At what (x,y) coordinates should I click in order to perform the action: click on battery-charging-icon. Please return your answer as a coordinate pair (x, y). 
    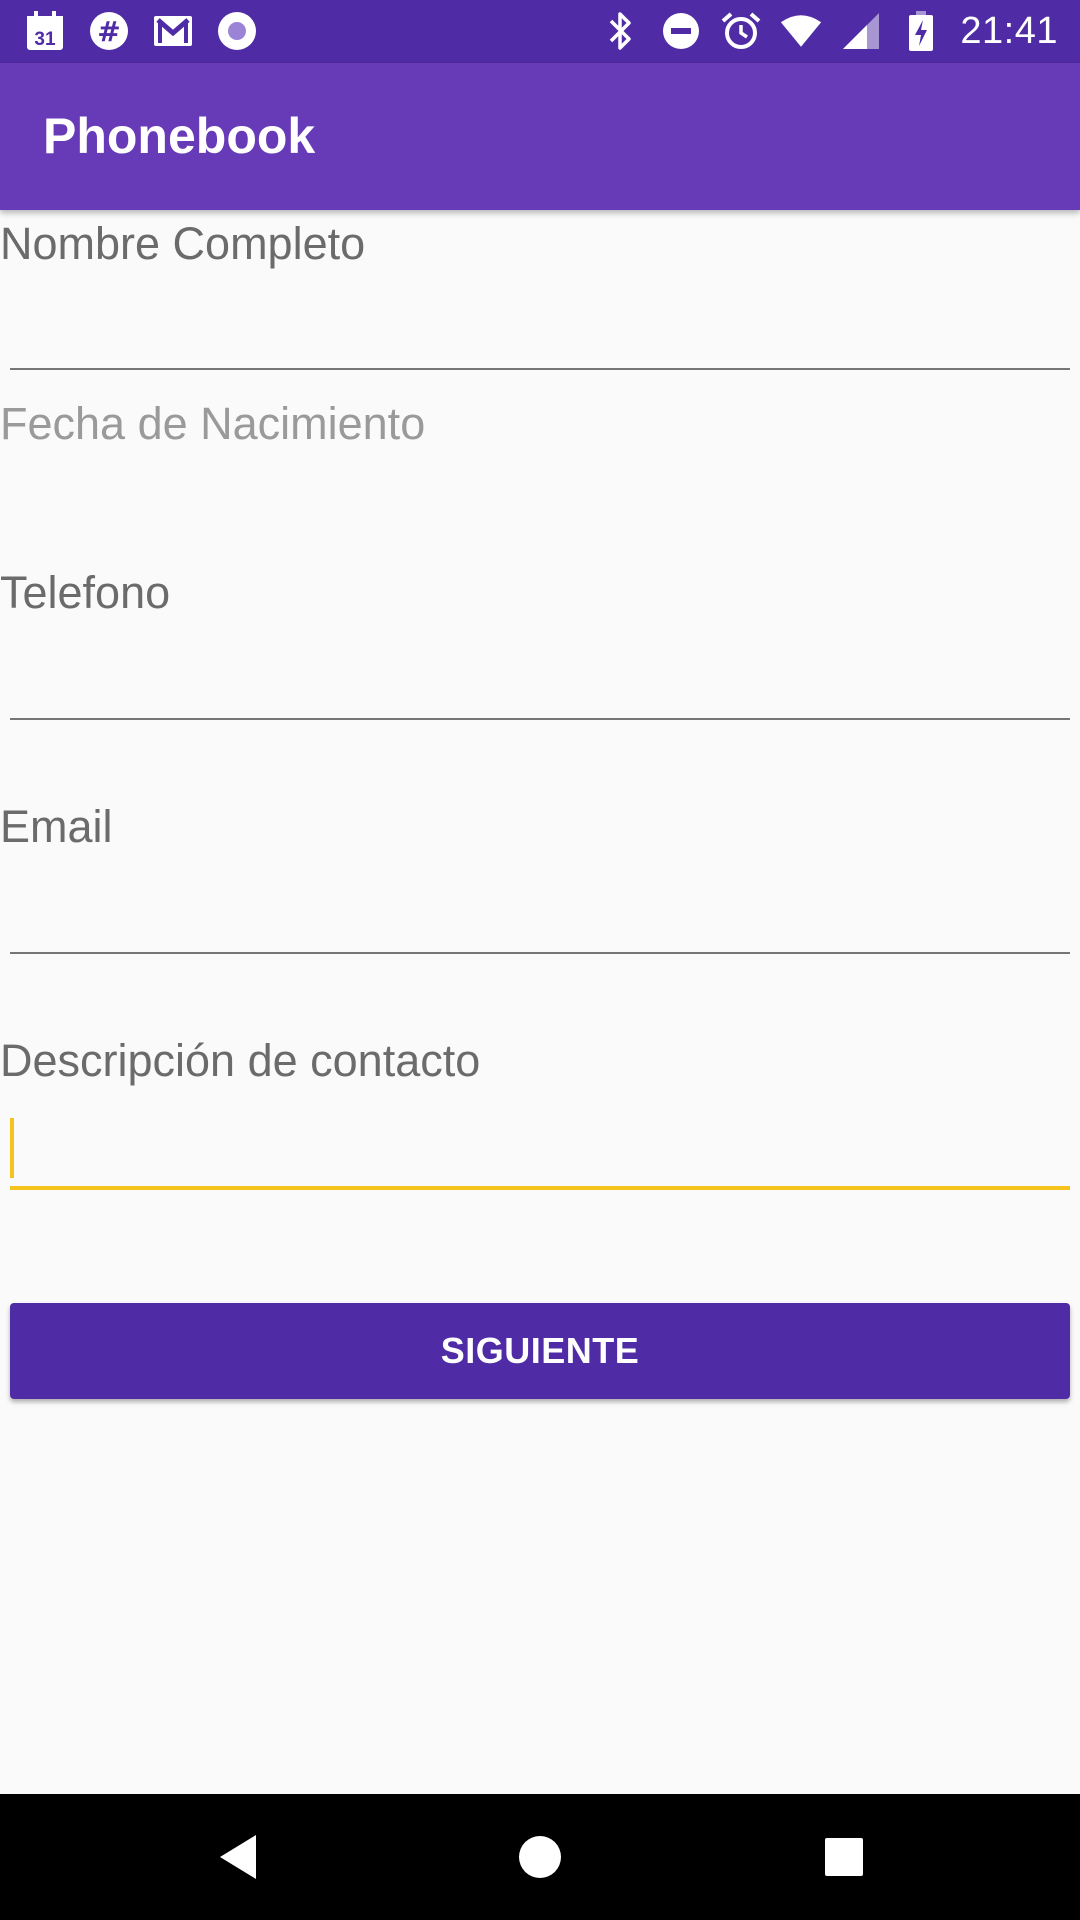
    Looking at the image, I should click on (921, 31).